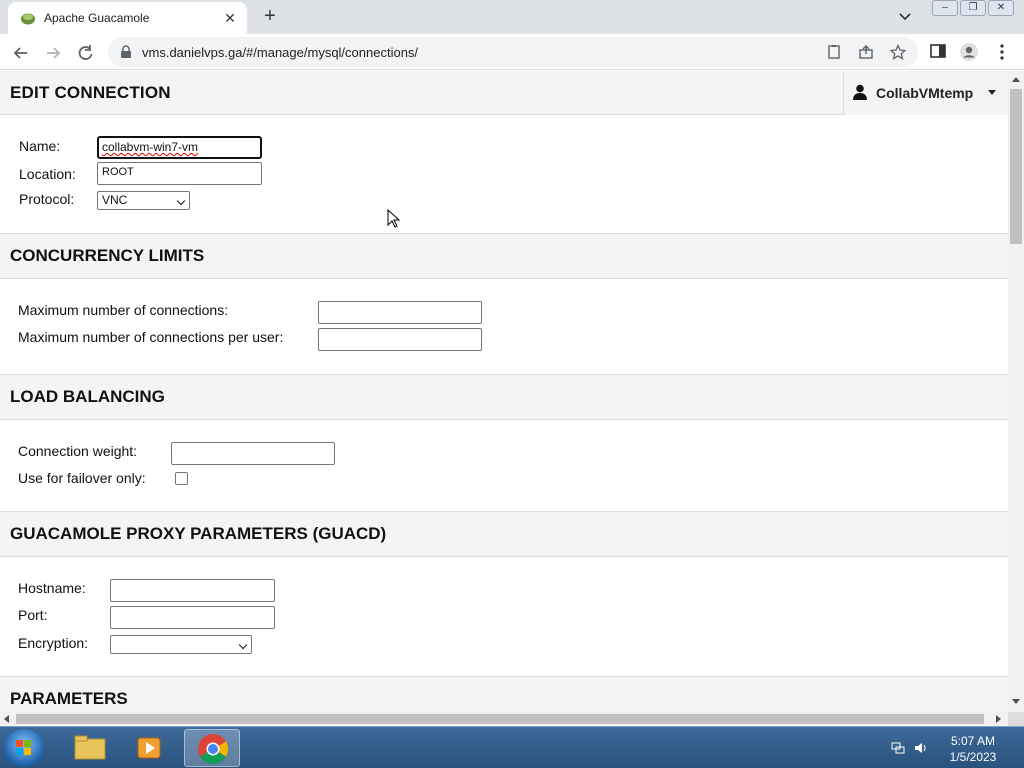  Describe the element at coordinates (107, 255) in the screenshot. I see `concurrency-title: CONCURRENCY LIMITS` at that location.